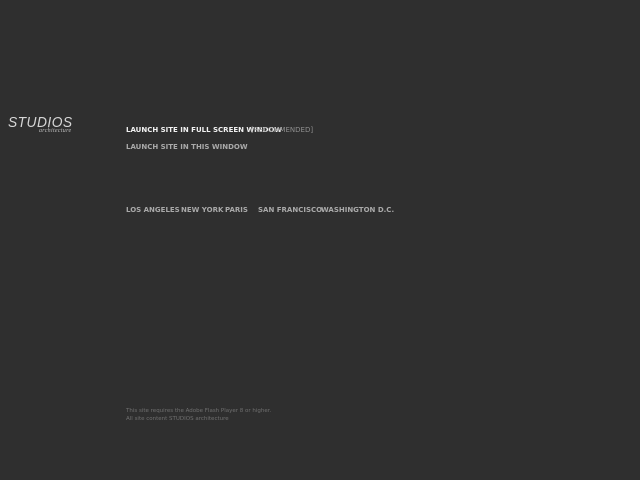 The width and height of the screenshot is (640, 480). I want to click on city-link-los-angeles: LOS ANGELES, so click(153, 210).